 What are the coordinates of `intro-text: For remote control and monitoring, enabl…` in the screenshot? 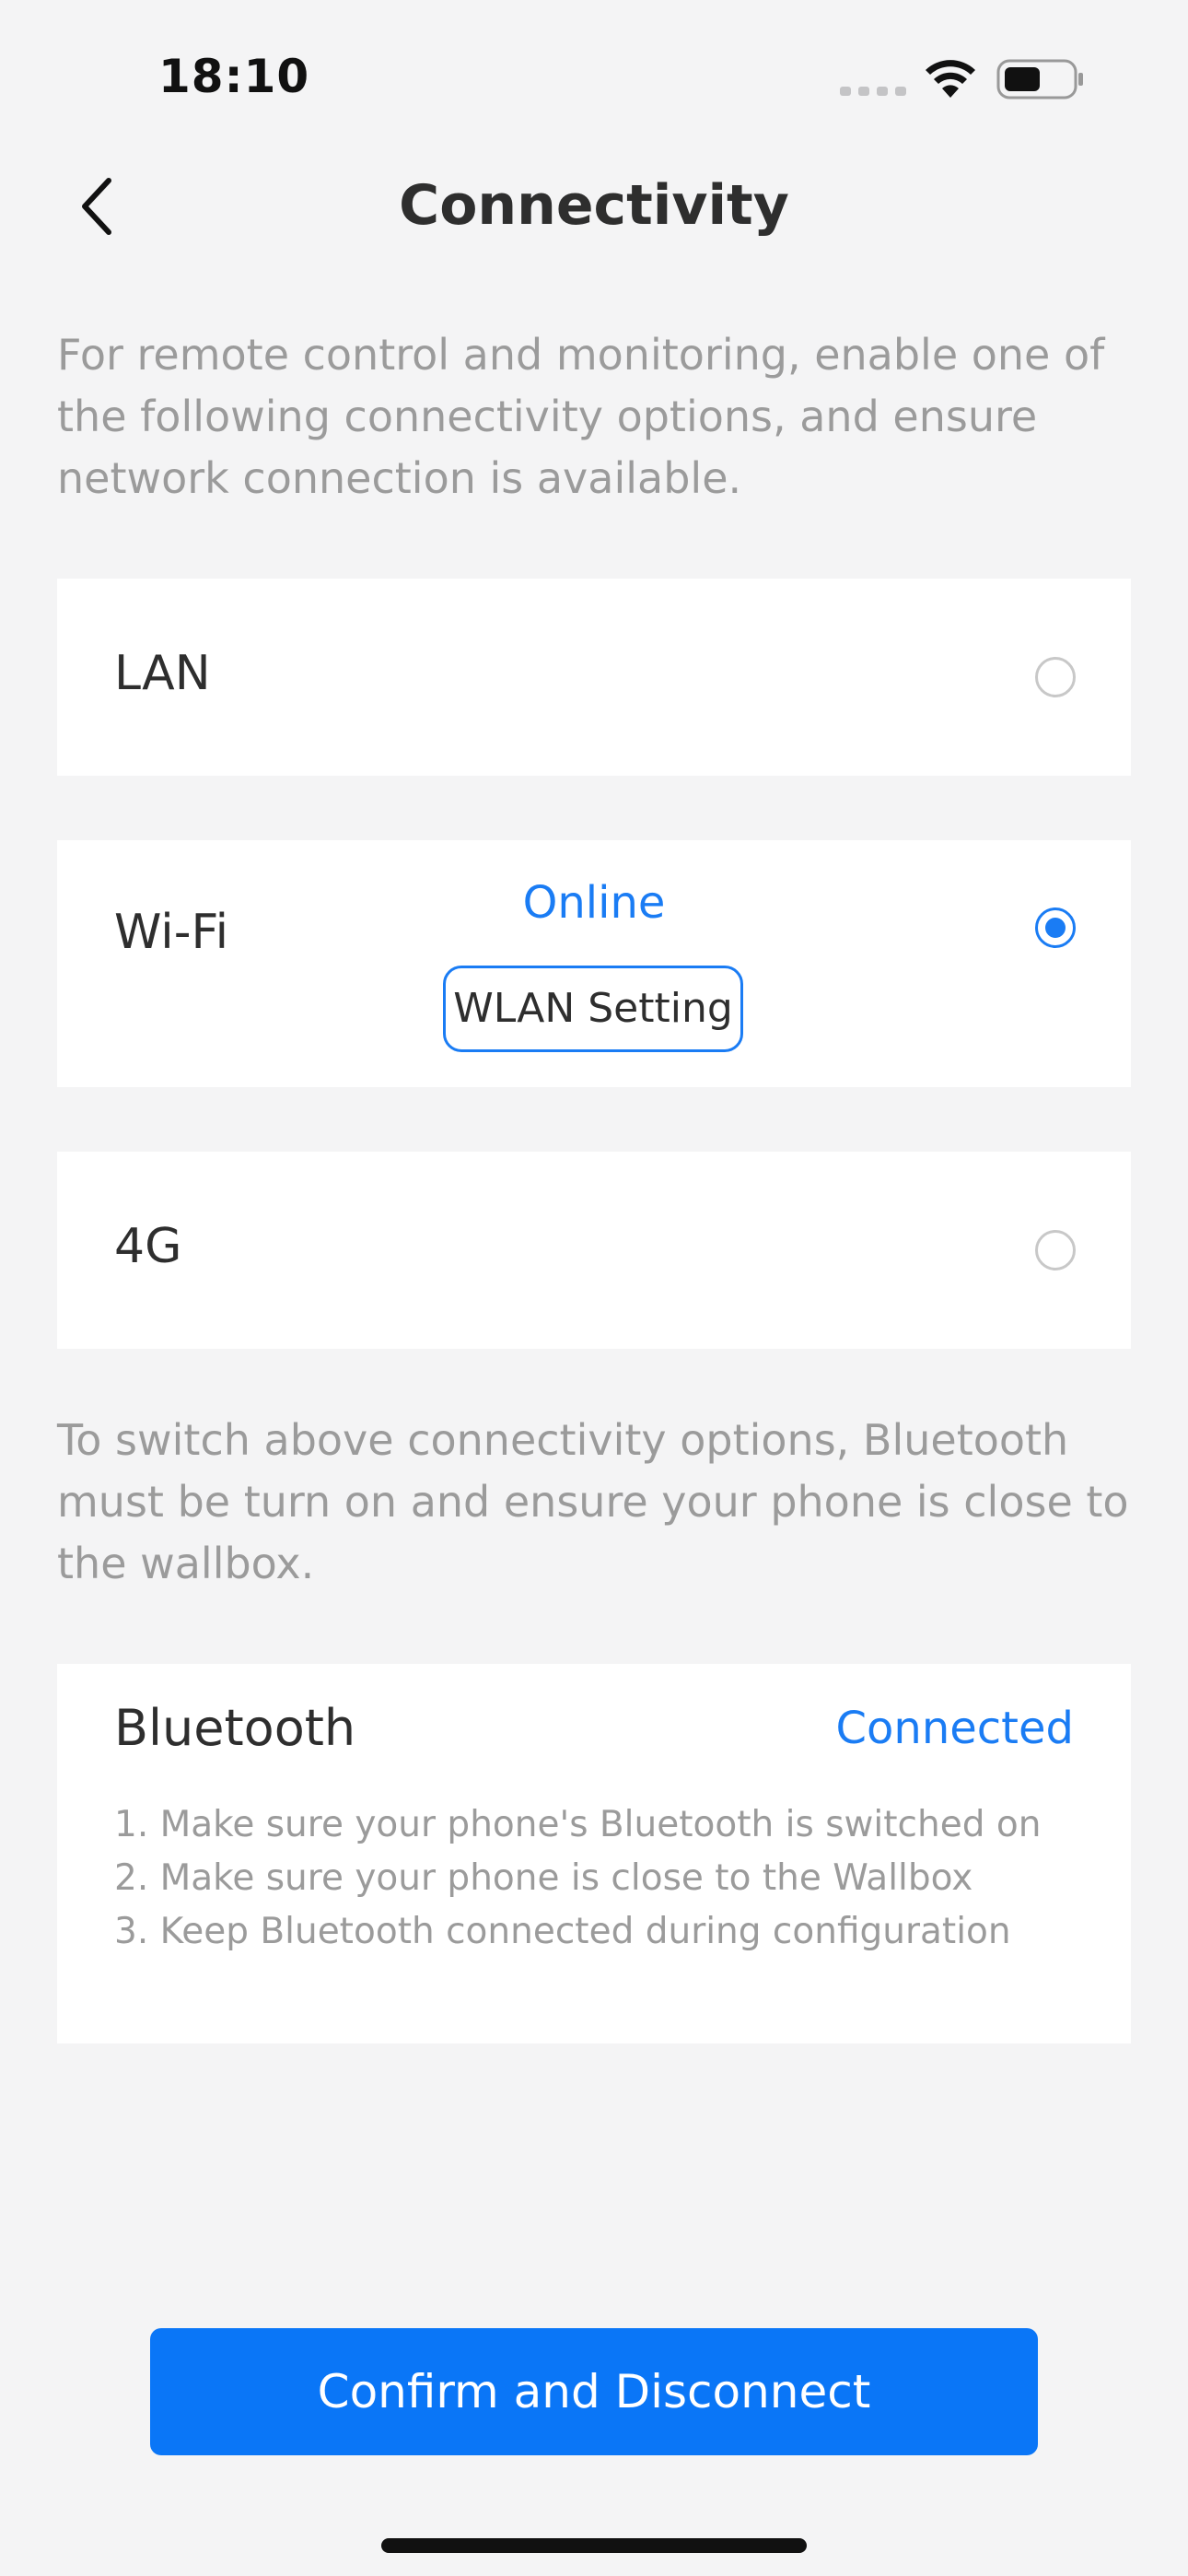 It's located at (581, 416).